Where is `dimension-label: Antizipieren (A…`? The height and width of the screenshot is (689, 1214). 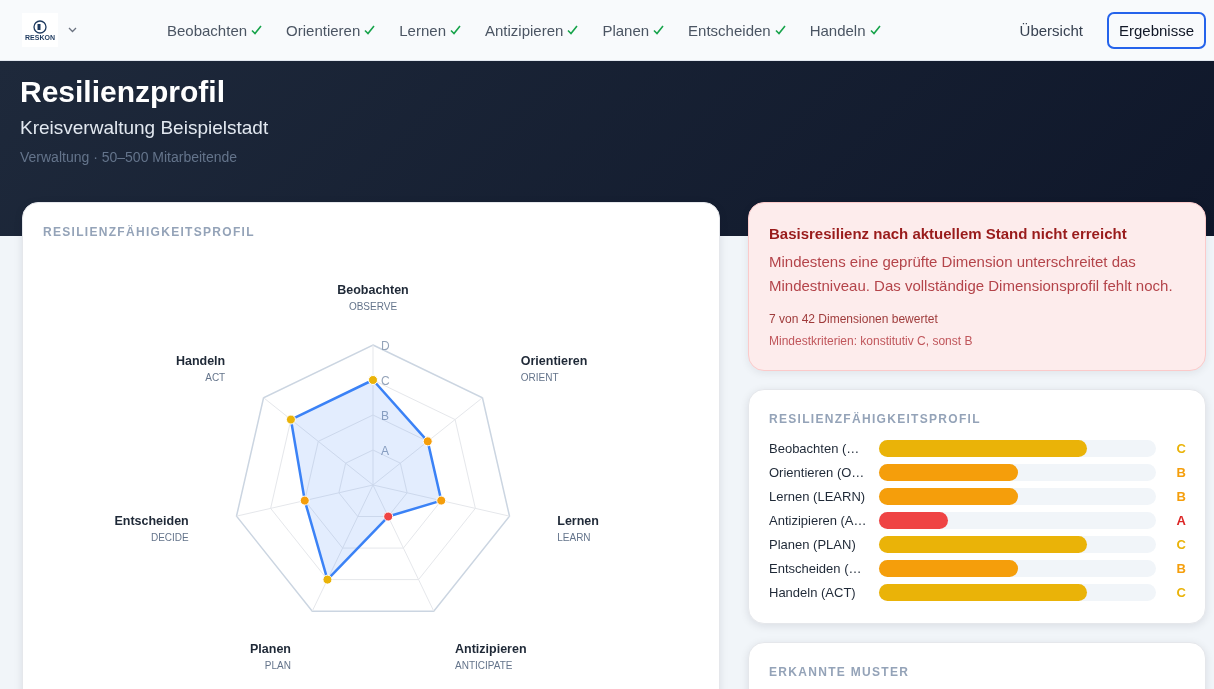
dimension-label: Antizipieren (A… is located at coordinates (818, 520).